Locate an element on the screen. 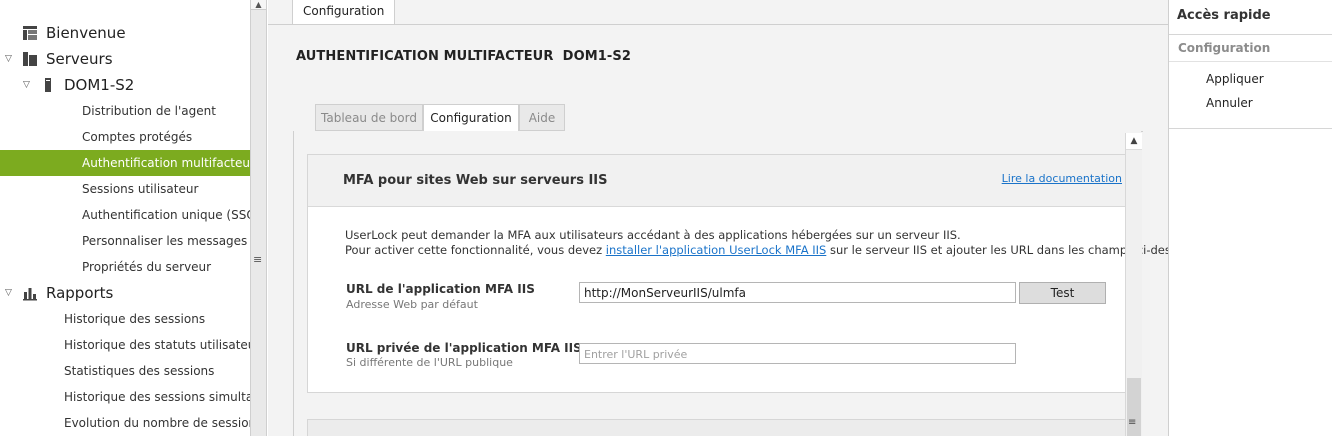 The width and height of the screenshot is (1332, 436). panel-title: MFA pour sites Web sur serveurs IIS is located at coordinates (475, 180).